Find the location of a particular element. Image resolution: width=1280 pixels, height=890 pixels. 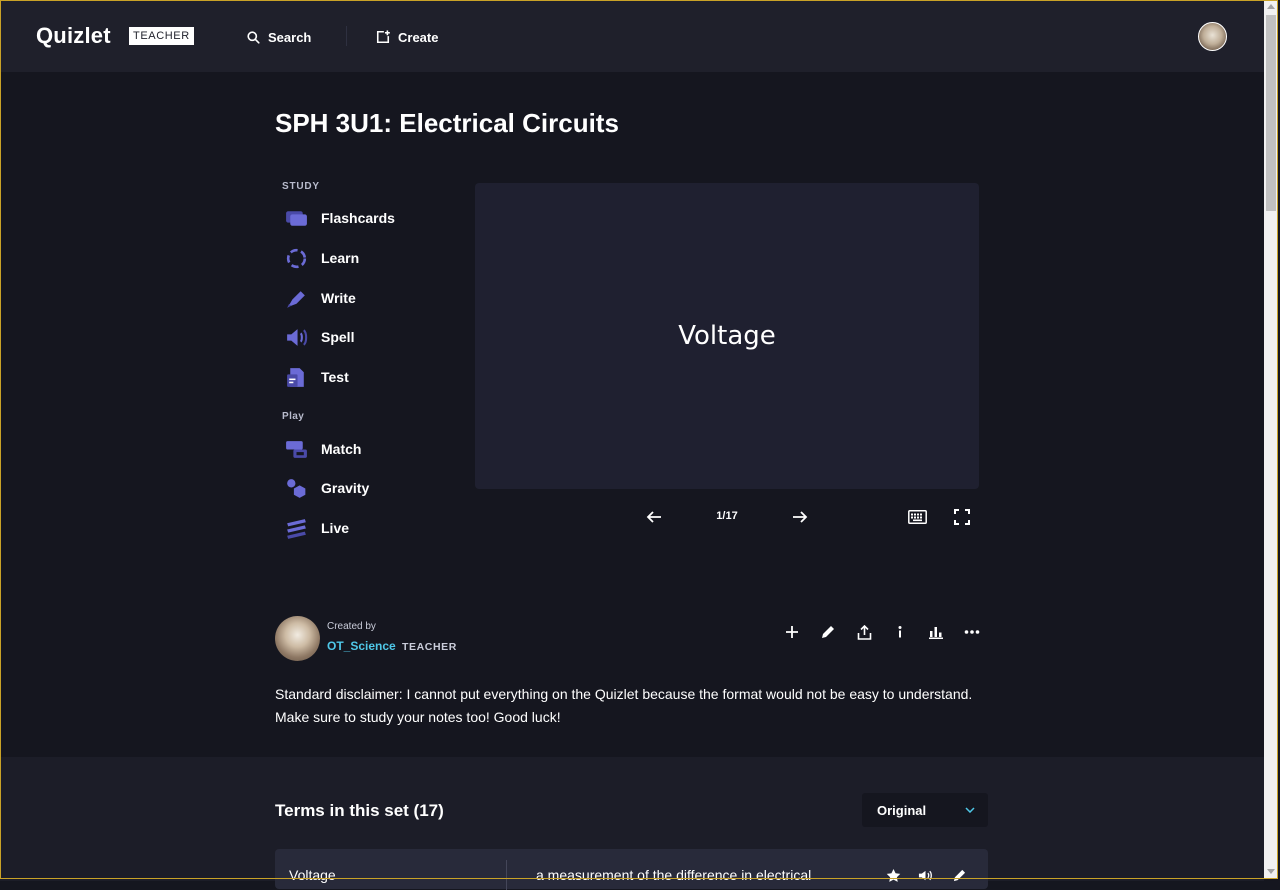

plus-icon is located at coordinates (792, 632).